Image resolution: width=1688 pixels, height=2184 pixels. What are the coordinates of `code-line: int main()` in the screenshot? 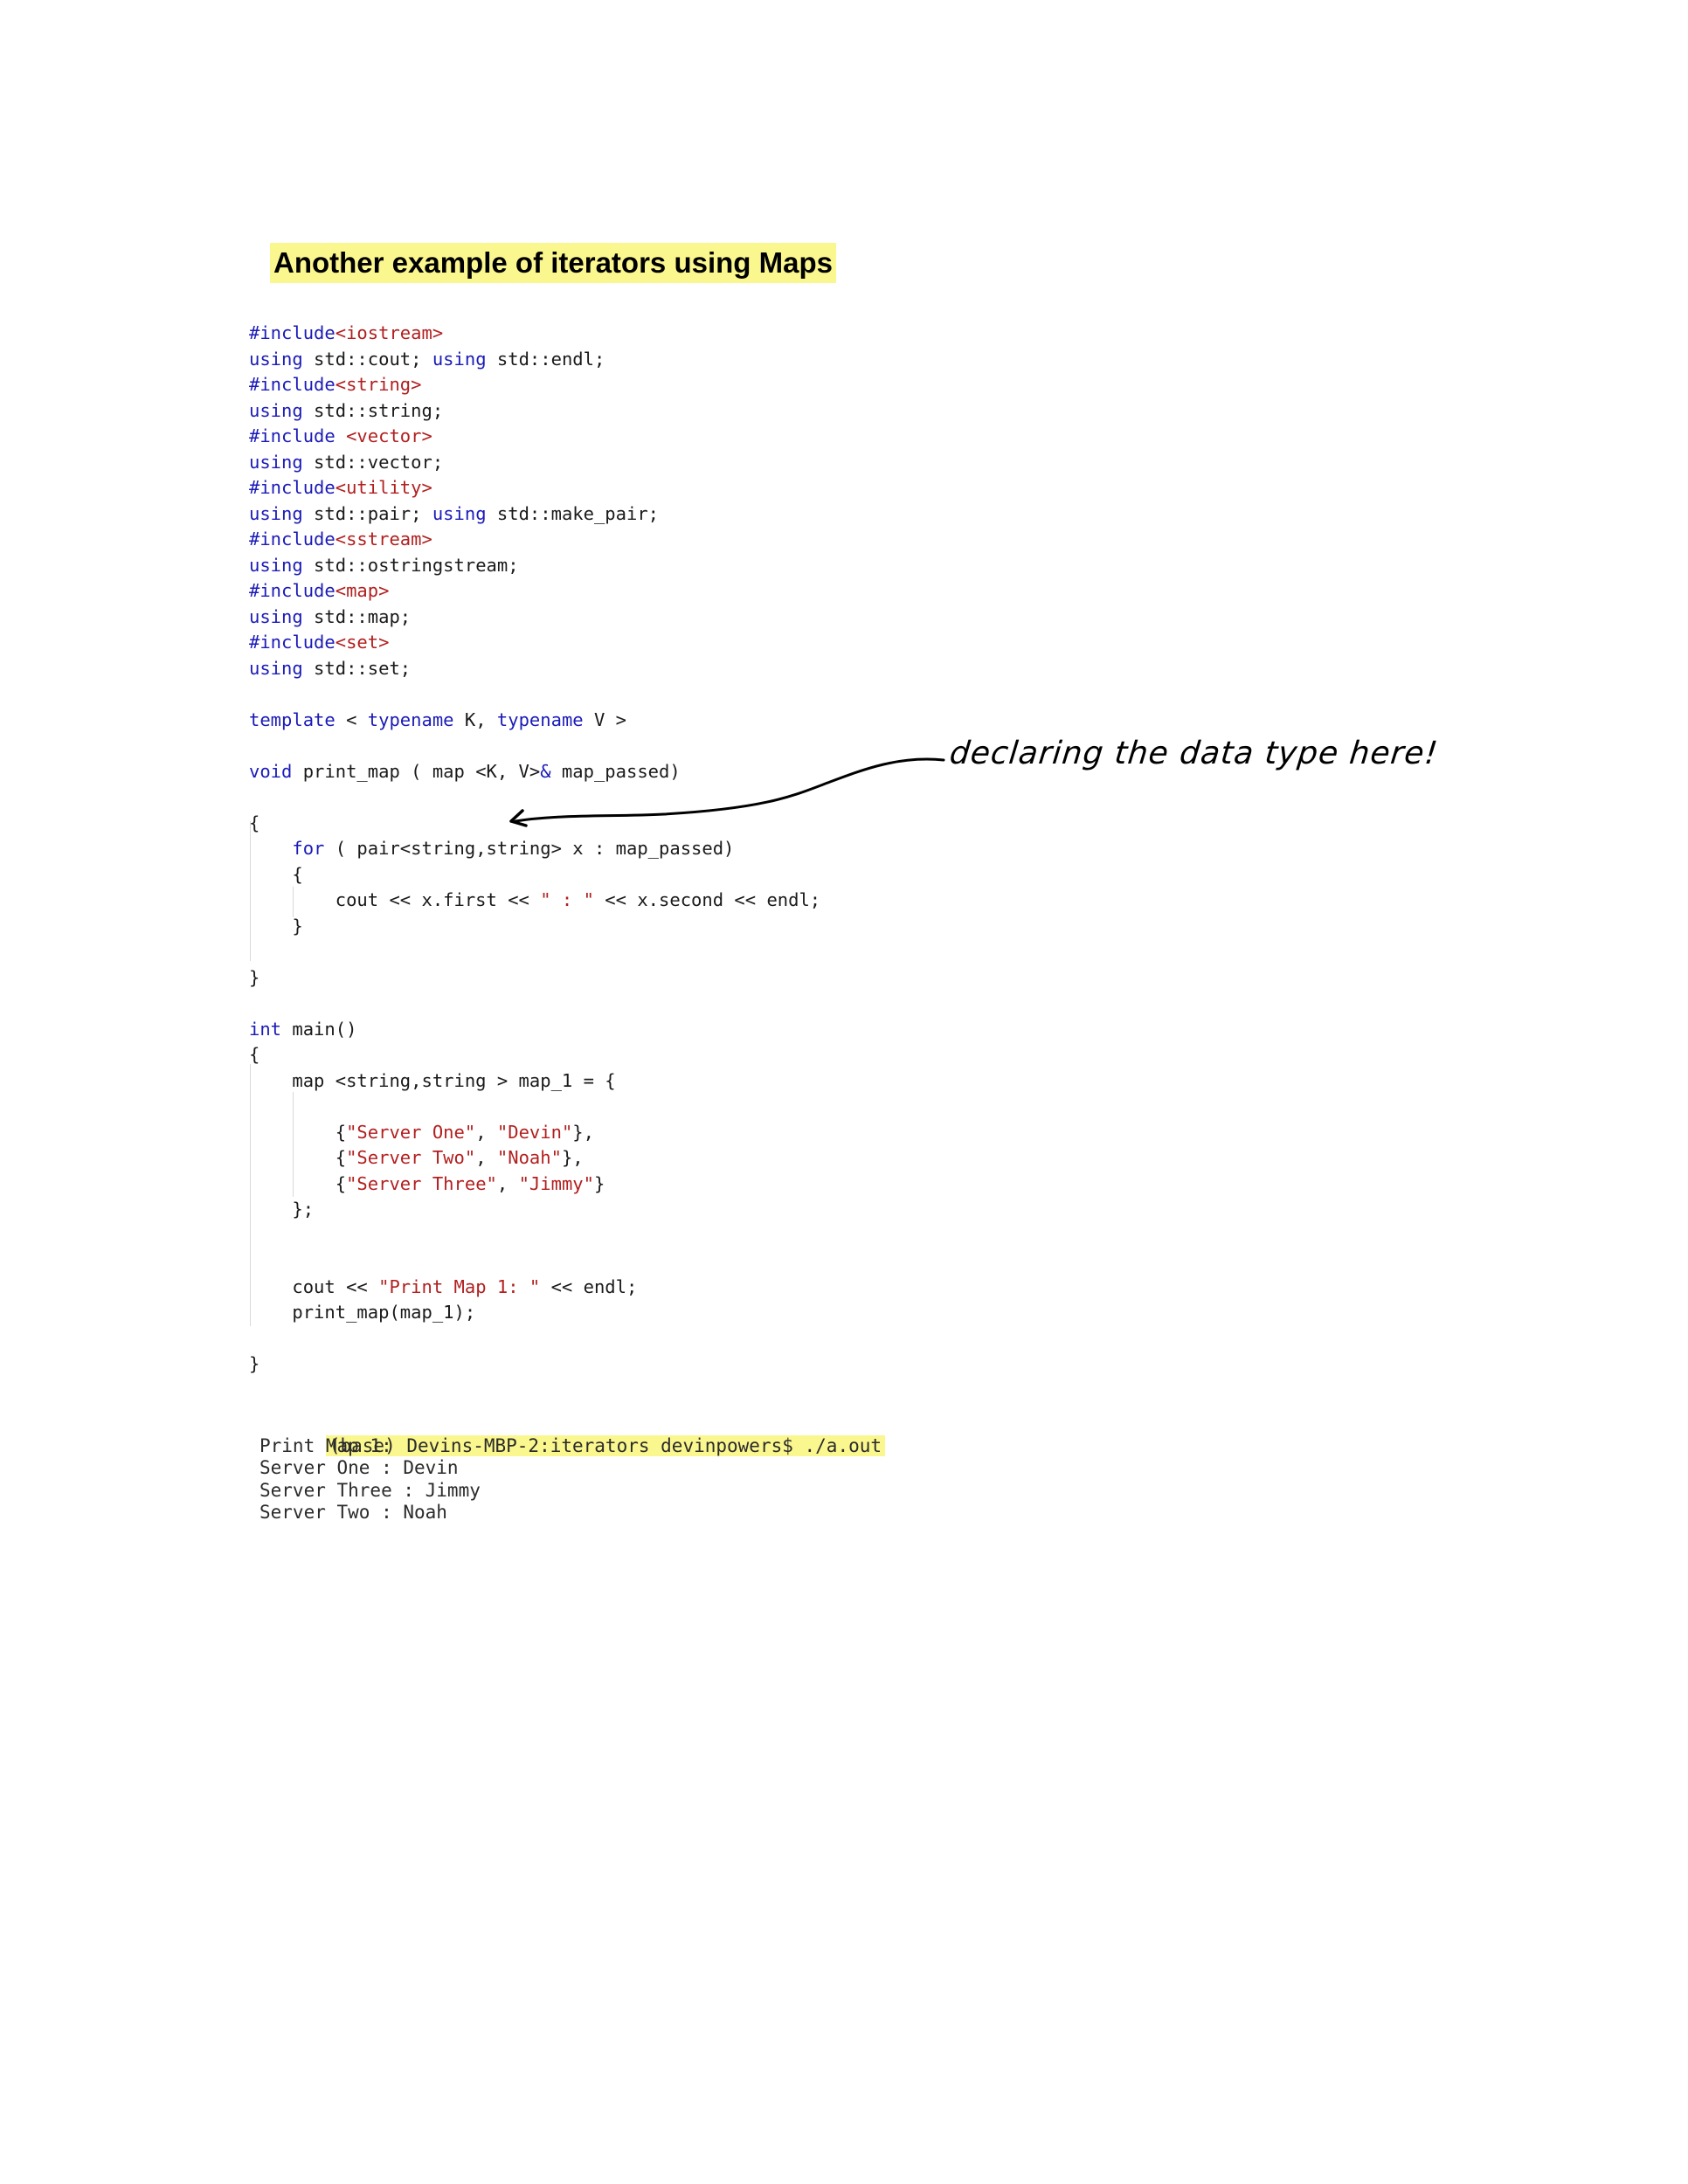 It's located at (534, 1030).